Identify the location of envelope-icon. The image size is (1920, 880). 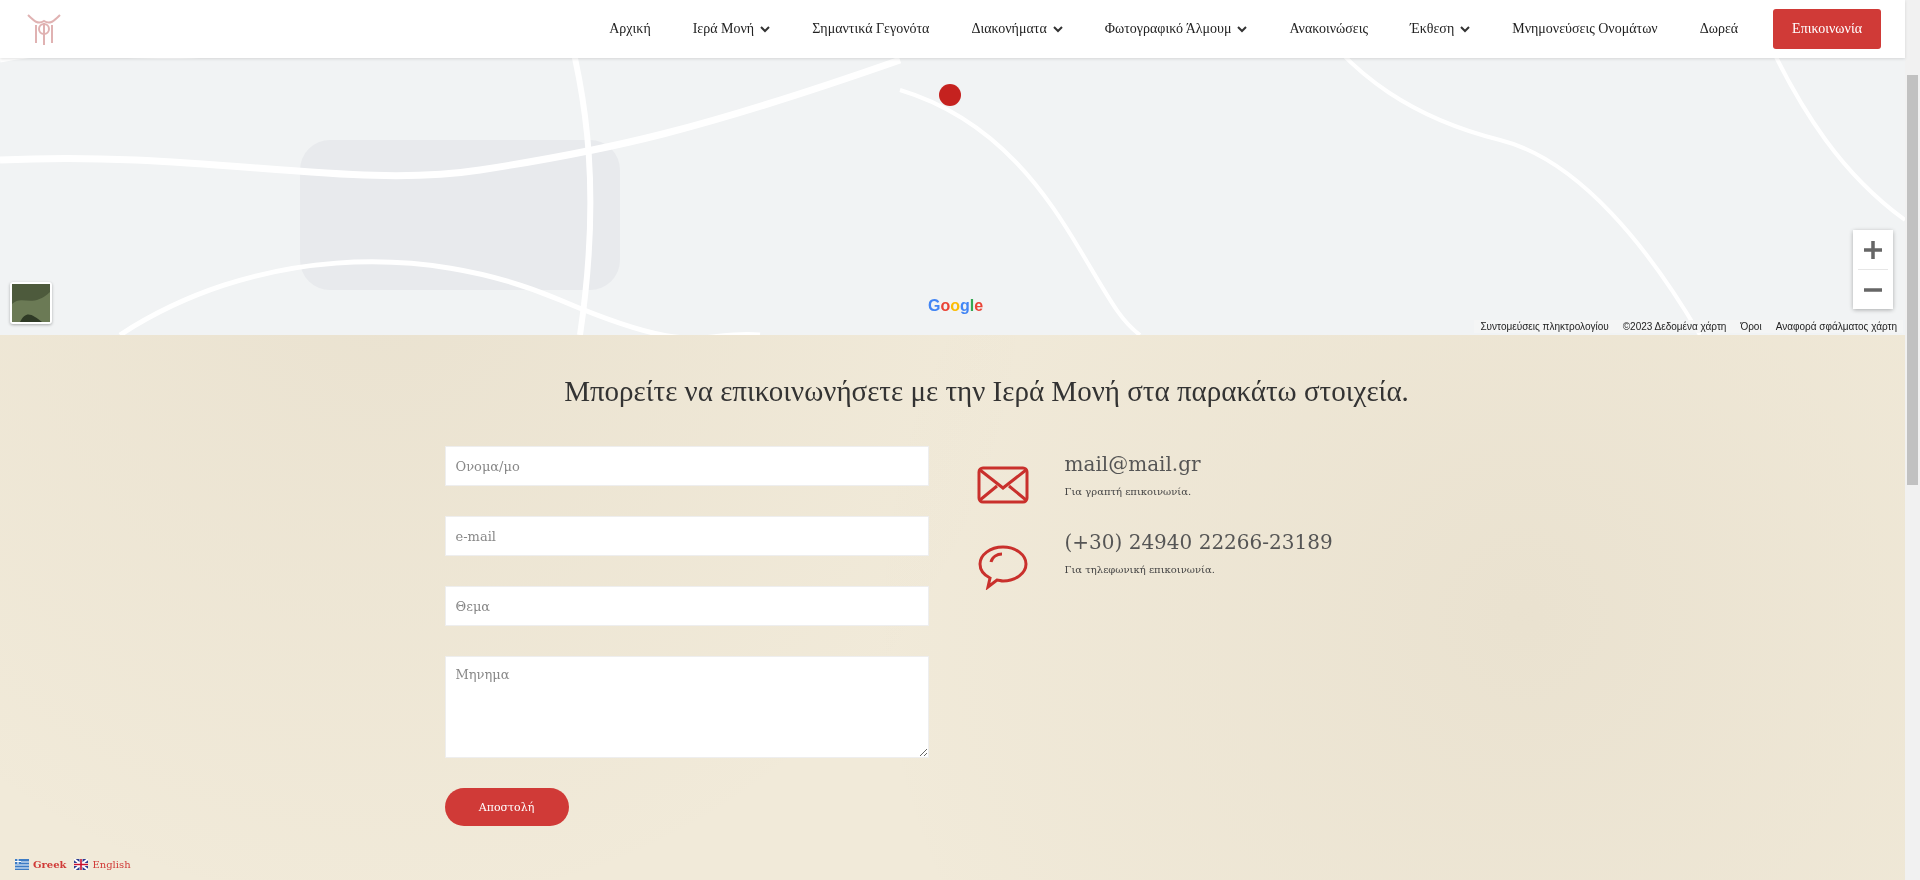
(1002, 485).